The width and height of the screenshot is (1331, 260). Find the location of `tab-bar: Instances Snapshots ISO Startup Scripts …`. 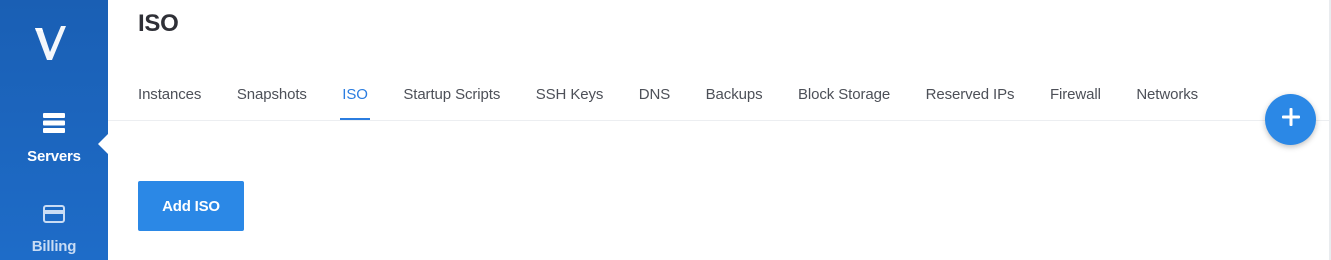

tab-bar: Instances Snapshots ISO Startup Scripts … is located at coordinates (686, 103).